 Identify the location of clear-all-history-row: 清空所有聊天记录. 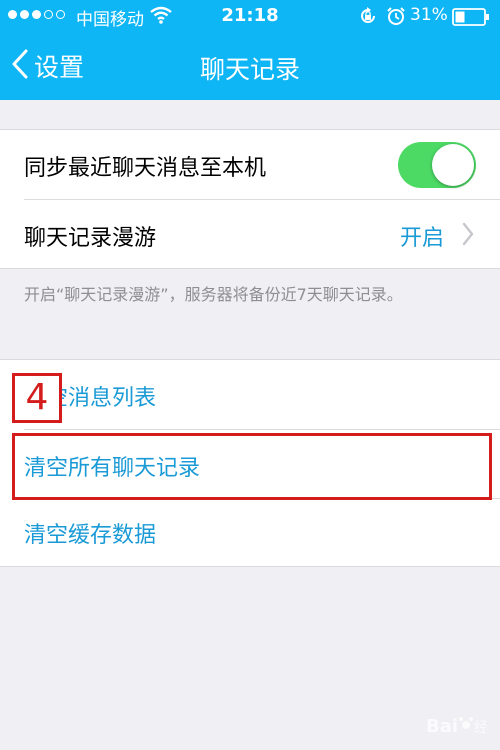
(250, 464).